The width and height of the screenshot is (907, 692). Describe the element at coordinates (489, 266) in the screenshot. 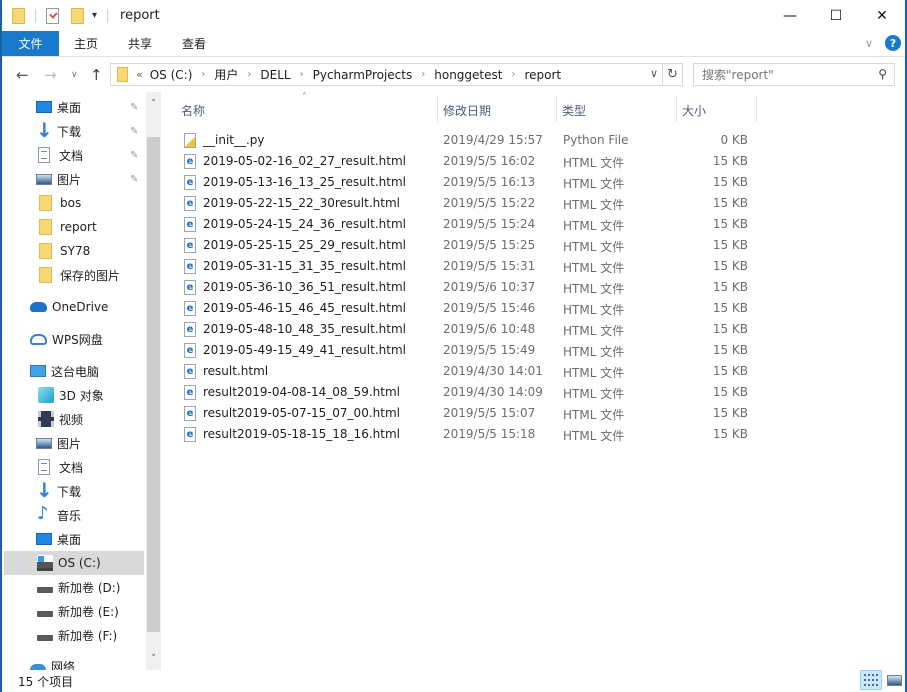

I see `file-date: 2019/5/5 15:31` at that location.